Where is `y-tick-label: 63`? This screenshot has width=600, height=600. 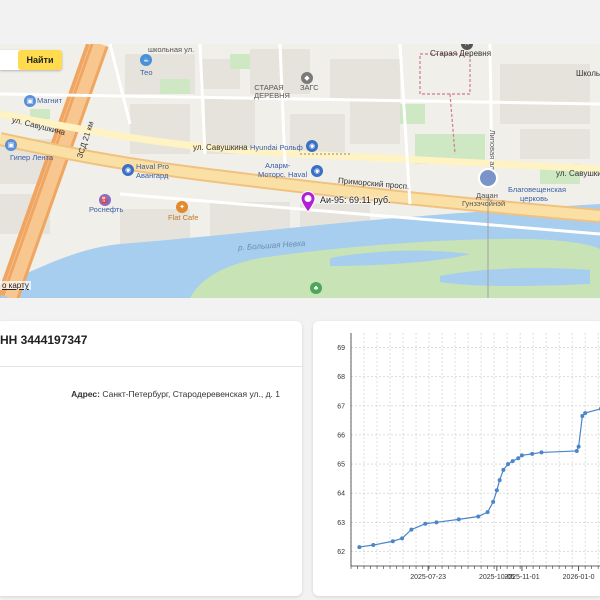 y-tick-label: 63 is located at coordinates (341, 523).